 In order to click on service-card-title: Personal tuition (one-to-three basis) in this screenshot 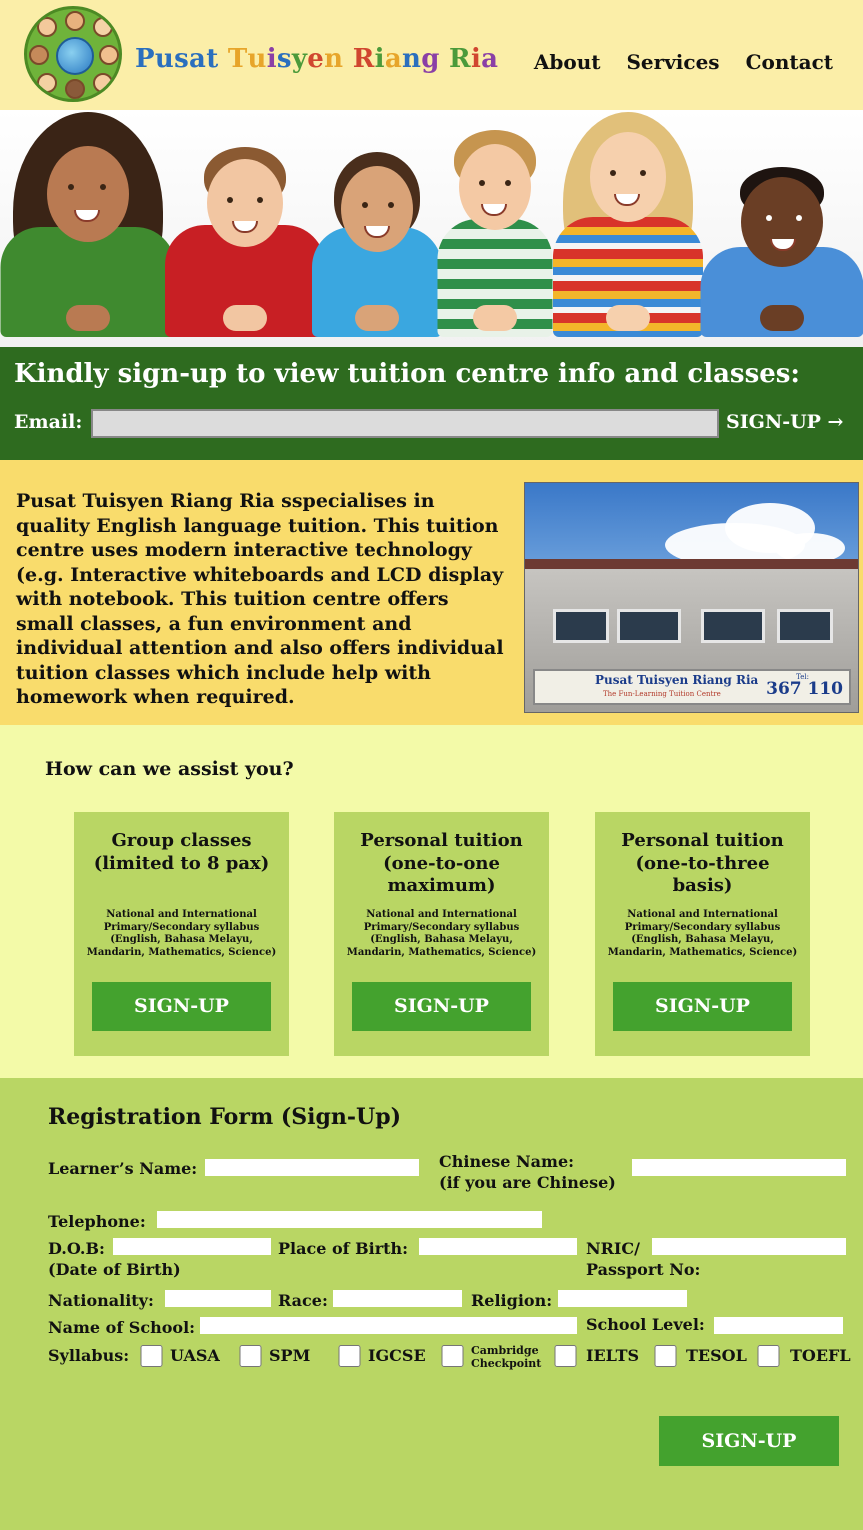, I will do `click(702, 863)`.